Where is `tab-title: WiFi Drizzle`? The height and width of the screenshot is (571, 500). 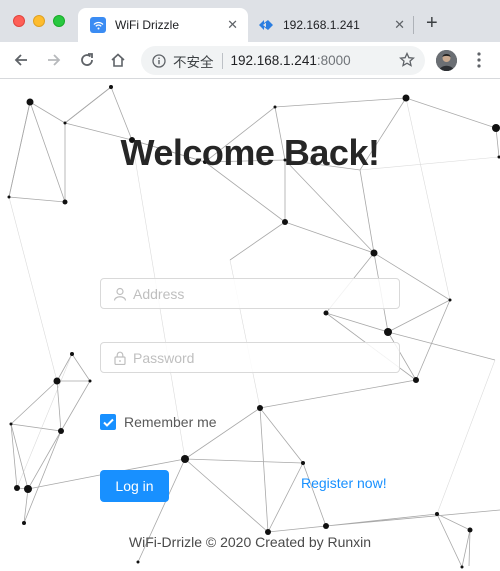 tab-title: WiFi Drizzle is located at coordinates (147, 25).